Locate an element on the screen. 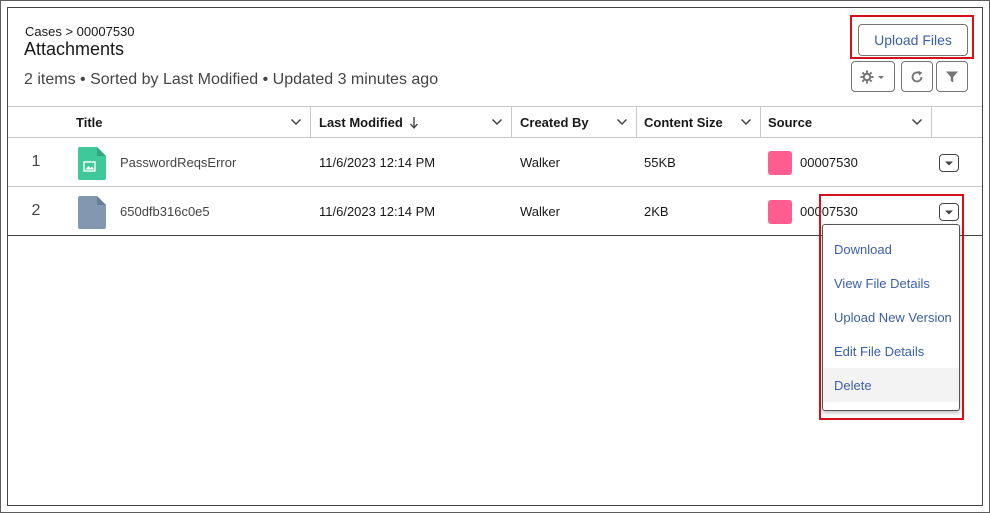  row-number: 2 is located at coordinates (36, 210).